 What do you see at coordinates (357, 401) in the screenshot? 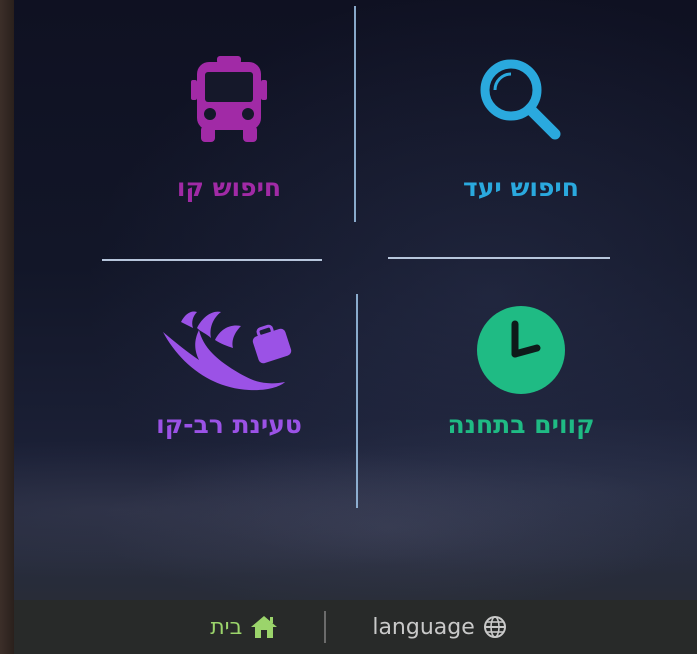
I see `divider-vertical-bottom` at bounding box center [357, 401].